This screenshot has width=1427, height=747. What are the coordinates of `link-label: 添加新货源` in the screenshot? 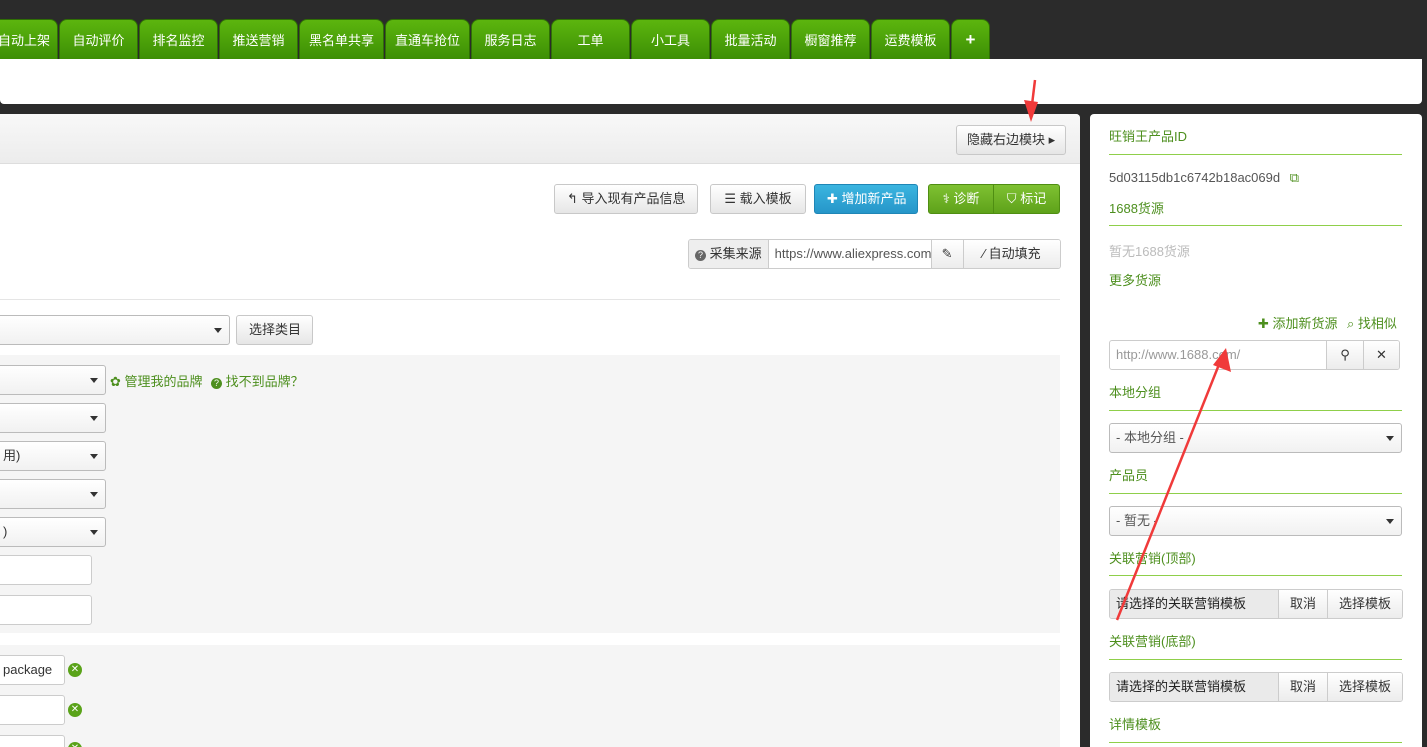 It's located at (1305, 323).